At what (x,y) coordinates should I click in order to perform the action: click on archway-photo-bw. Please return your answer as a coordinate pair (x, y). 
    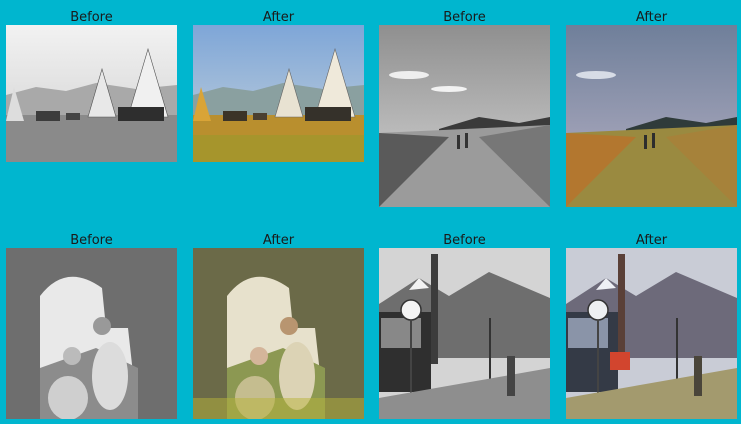
    Looking at the image, I should click on (91, 333).